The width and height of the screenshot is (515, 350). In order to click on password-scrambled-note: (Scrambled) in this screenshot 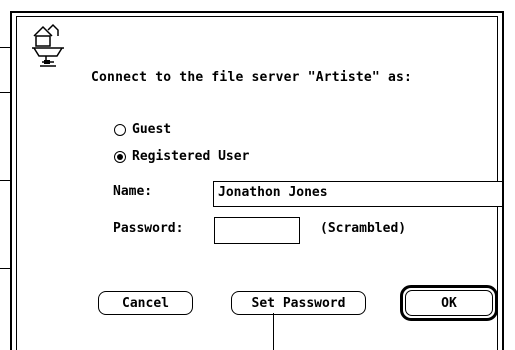, I will do `click(363, 228)`.